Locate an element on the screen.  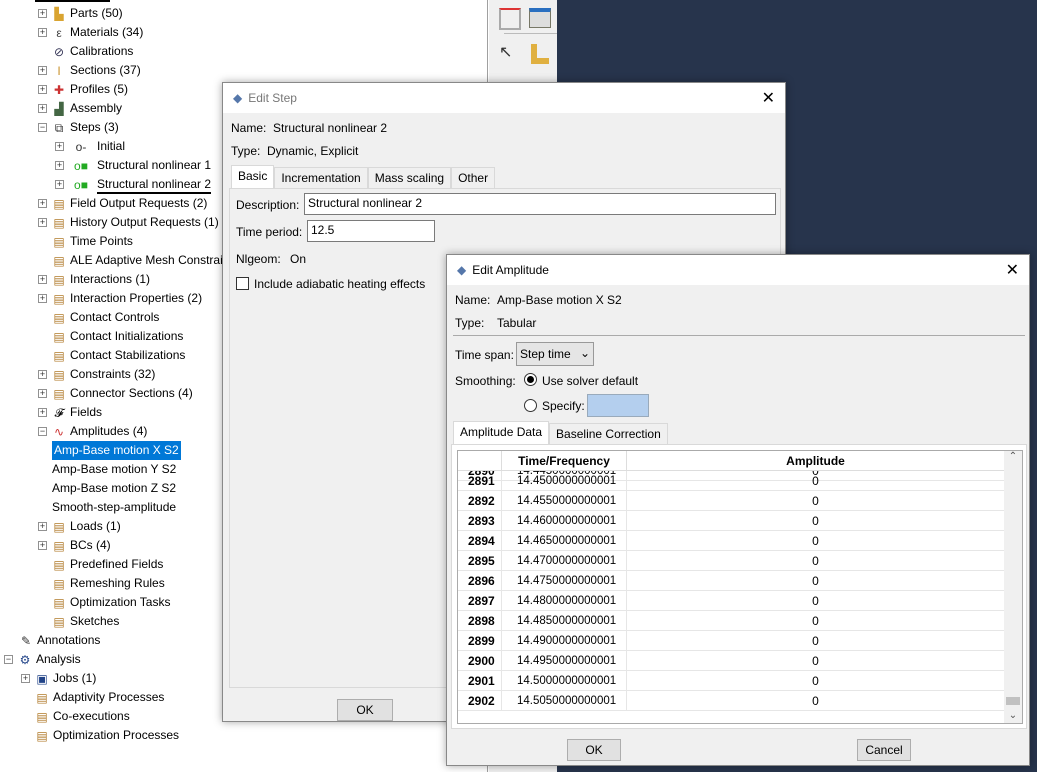
time-period-input: 12.5 is located at coordinates (371, 231).